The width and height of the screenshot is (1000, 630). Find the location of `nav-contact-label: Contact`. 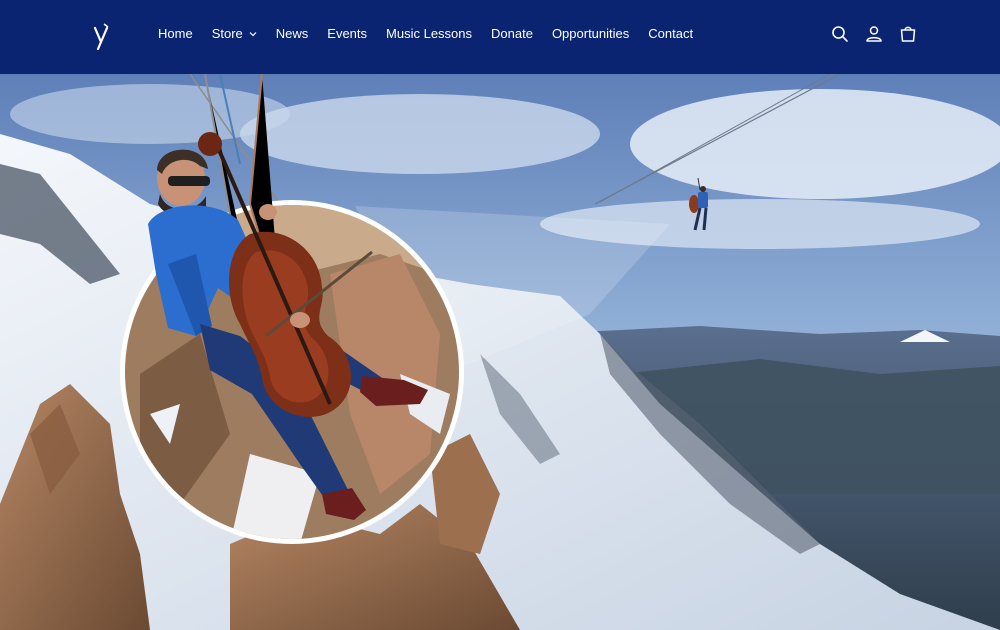

nav-contact-label: Contact is located at coordinates (671, 33).